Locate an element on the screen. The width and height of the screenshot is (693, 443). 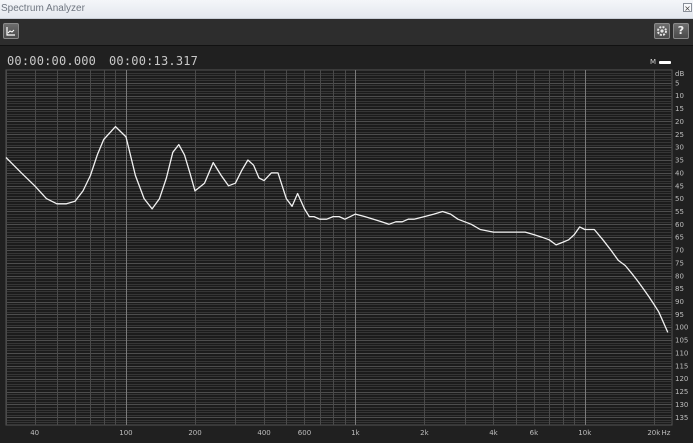
settings-gear-icon is located at coordinates (662, 31).